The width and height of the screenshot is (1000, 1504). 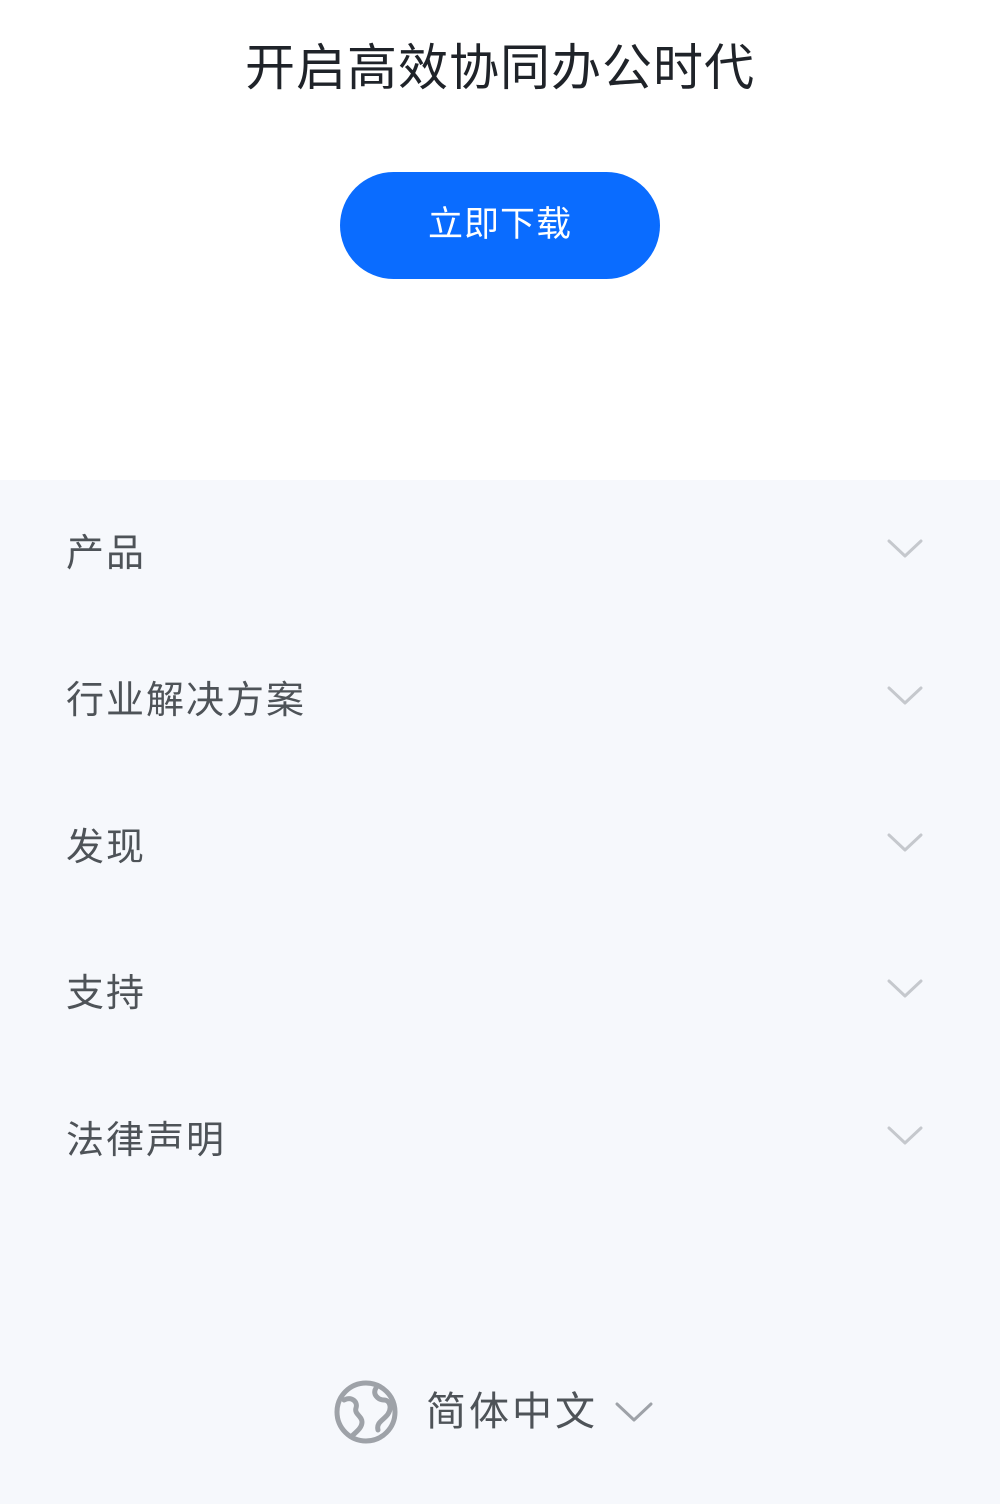 I want to click on download-button: 立即下载, so click(x=500, y=225).